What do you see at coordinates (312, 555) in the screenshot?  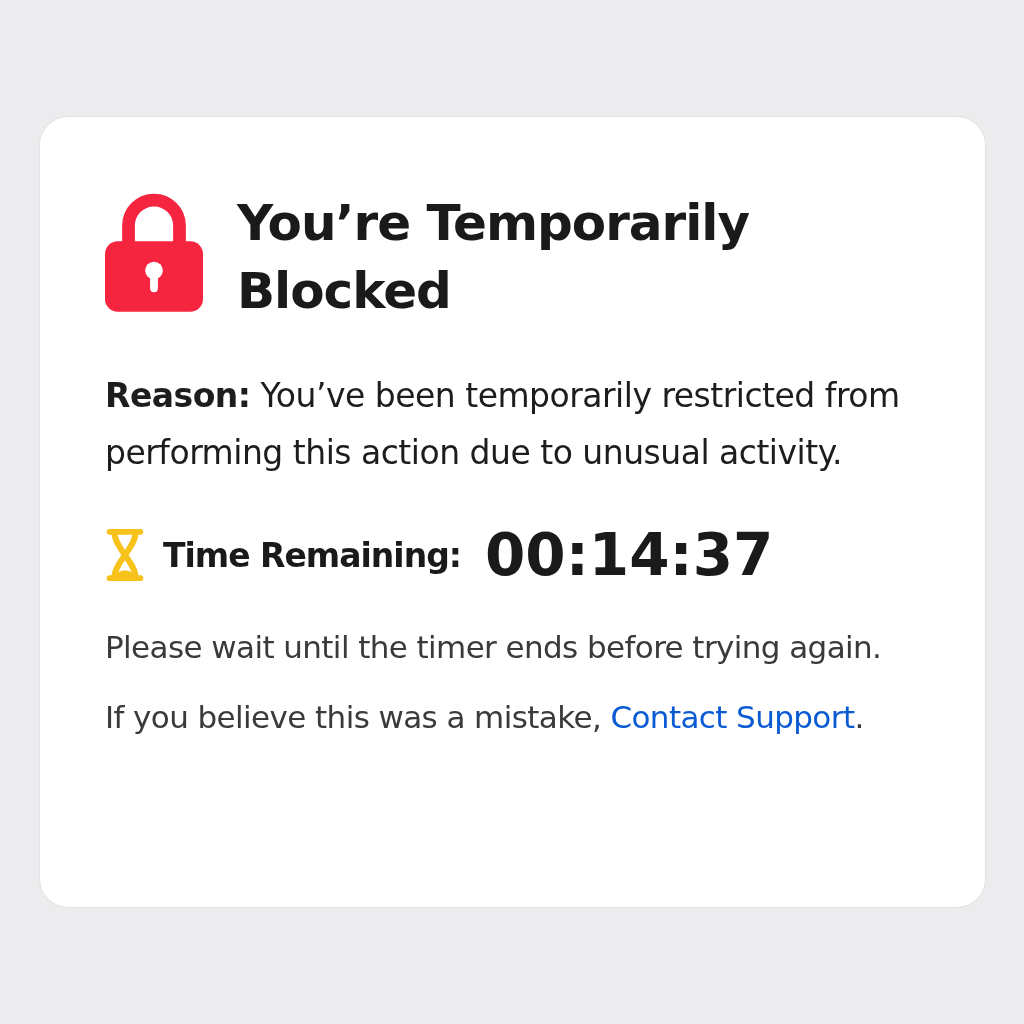 I see `timer-label: Time Remaining:` at bounding box center [312, 555].